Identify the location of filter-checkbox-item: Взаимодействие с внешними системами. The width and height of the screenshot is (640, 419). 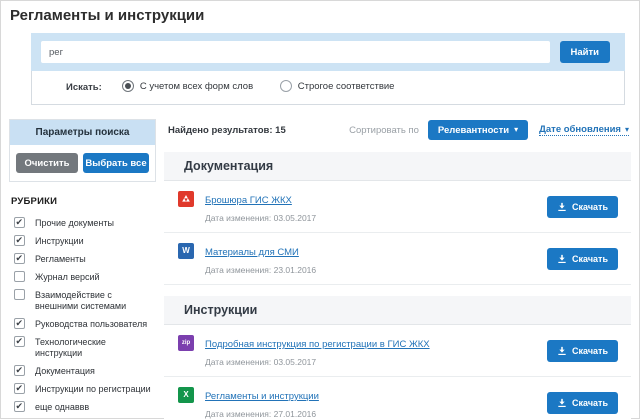
(82, 300).